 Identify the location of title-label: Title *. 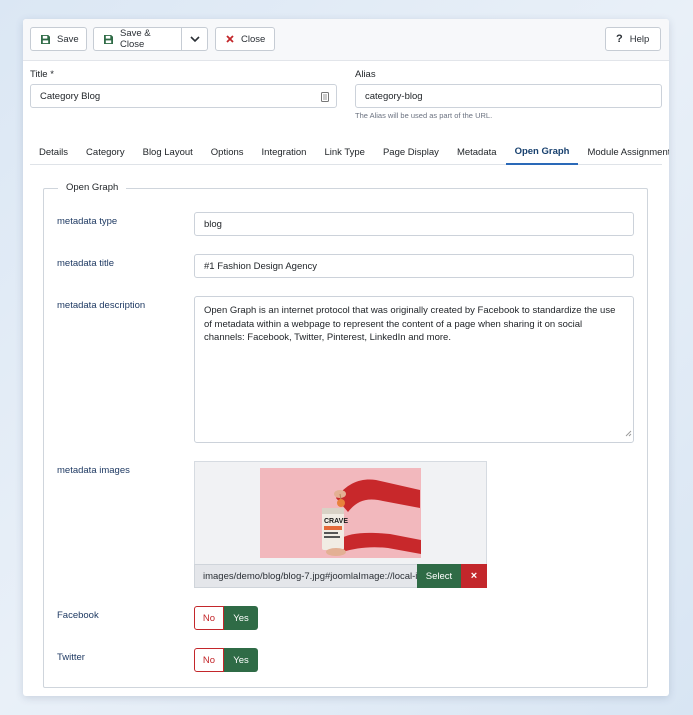
(42, 74).